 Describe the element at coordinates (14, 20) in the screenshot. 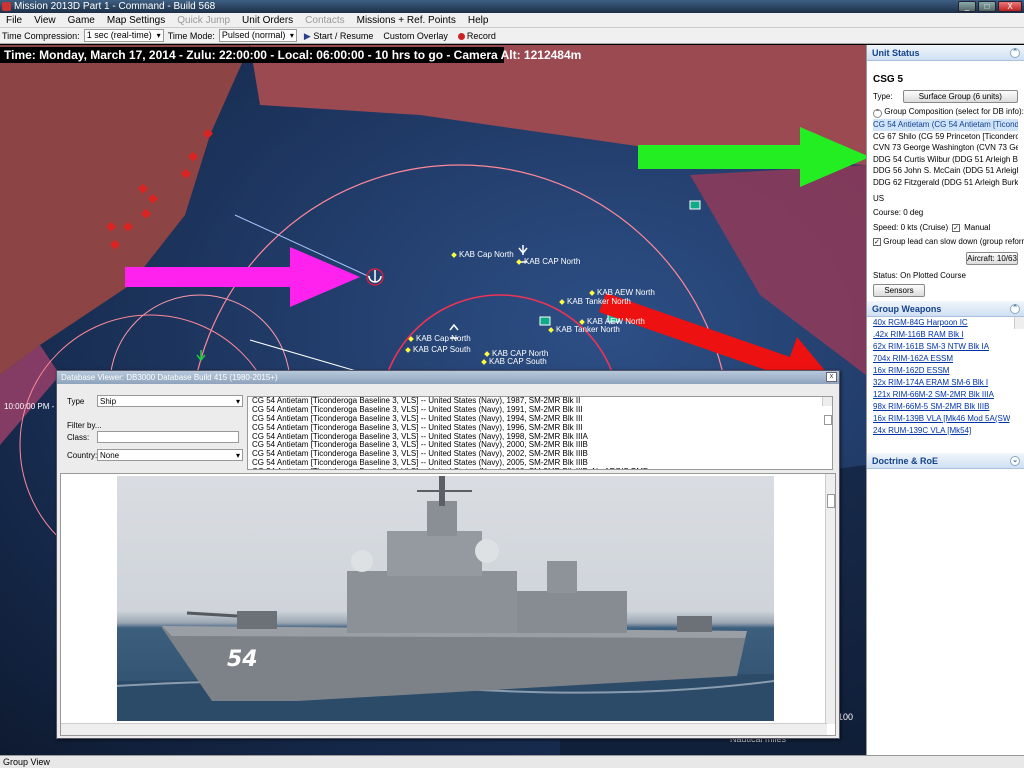

I see `menu-item-file: File` at that location.